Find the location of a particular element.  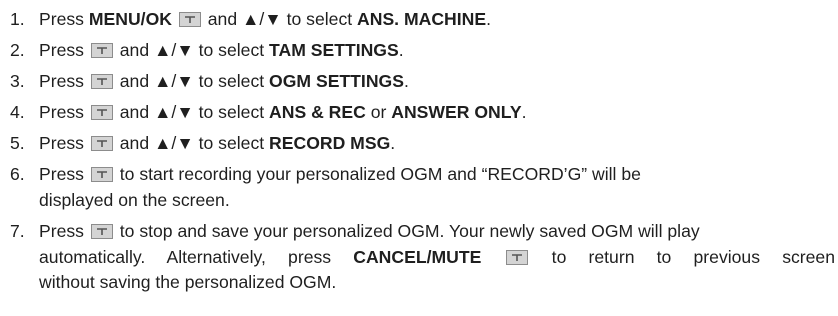

menu-option: RECORD MSG is located at coordinates (330, 143).